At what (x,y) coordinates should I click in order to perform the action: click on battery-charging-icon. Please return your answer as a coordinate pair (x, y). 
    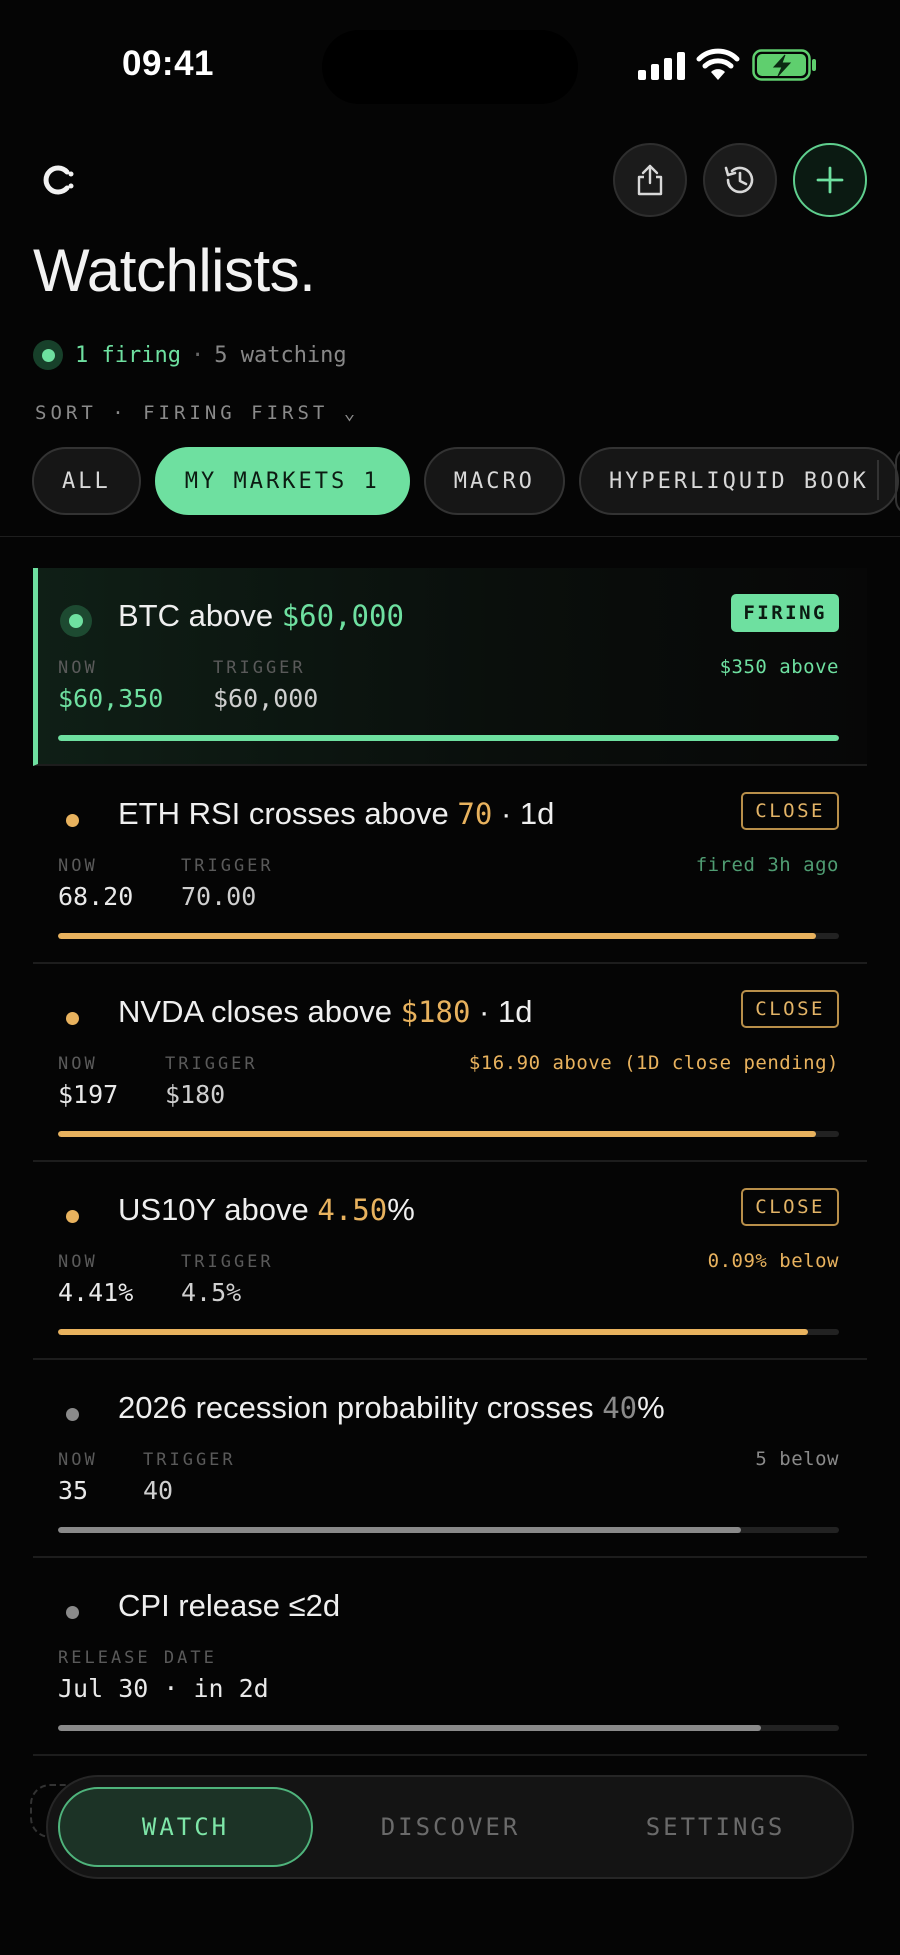
    Looking at the image, I should click on (784, 65).